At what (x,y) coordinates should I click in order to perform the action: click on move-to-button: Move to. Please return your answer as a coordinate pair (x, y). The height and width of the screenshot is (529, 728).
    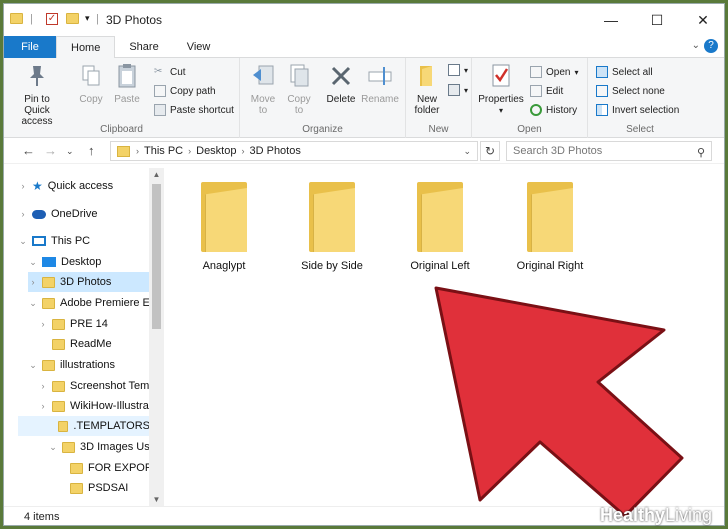
    Looking at the image, I should click on (263, 89).